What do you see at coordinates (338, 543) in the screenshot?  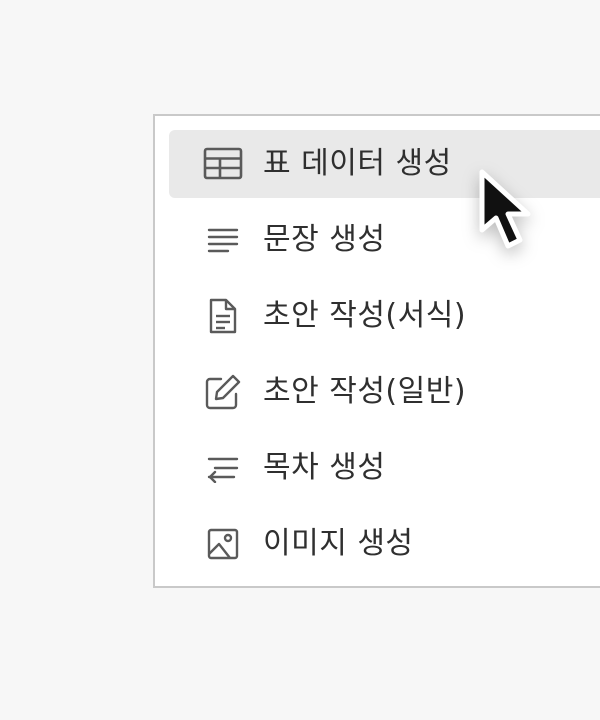 I see `menu-item-label: 이미지 생성` at bounding box center [338, 543].